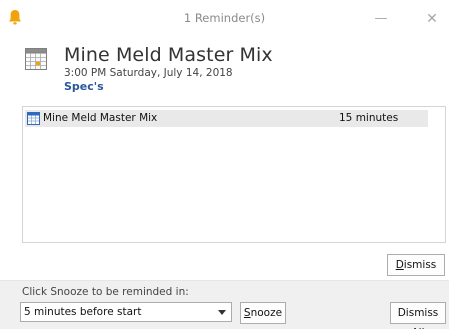 This screenshot has height=329, width=449. What do you see at coordinates (84, 86) in the screenshot?
I see `reminder-location: Spec's` at bounding box center [84, 86].